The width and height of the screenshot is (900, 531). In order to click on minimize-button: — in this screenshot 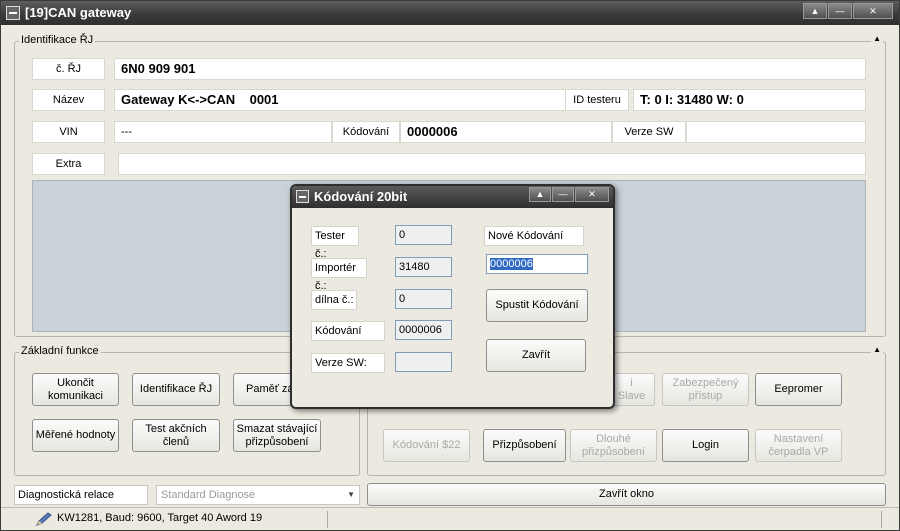, I will do `click(840, 11)`.